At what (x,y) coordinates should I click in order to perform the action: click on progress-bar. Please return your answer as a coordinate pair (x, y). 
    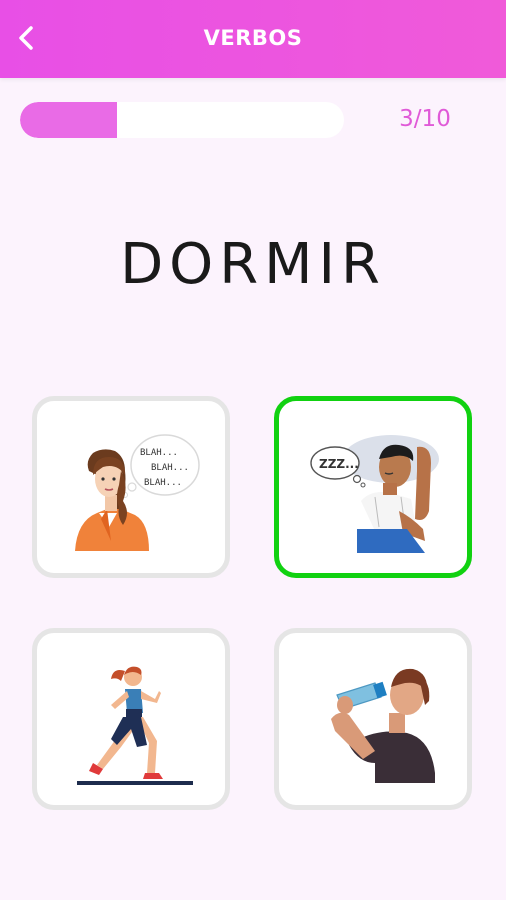
    Looking at the image, I should click on (182, 120).